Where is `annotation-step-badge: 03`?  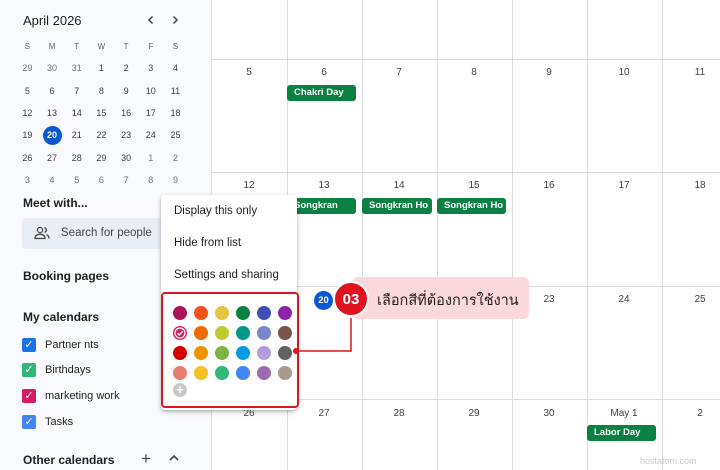
annotation-step-badge: 03 is located at coordinates (351, 299).